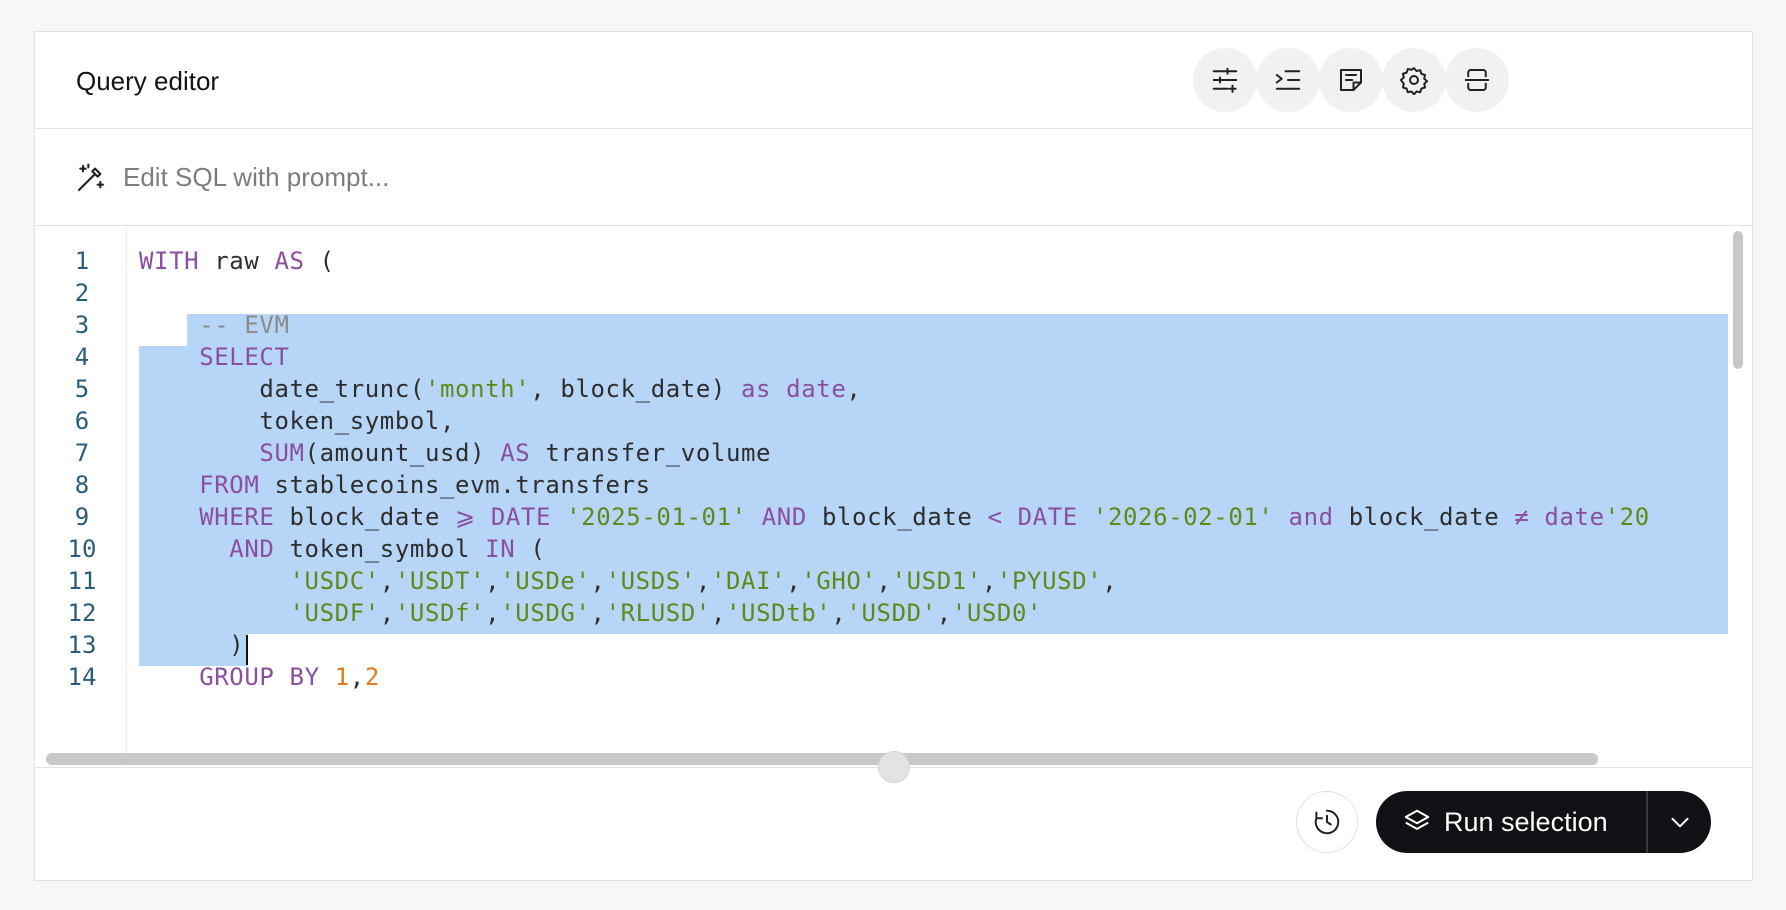 This screenshot has height=910, width=1786. I want to click on editor-header: Query editor, so click(893, 80).